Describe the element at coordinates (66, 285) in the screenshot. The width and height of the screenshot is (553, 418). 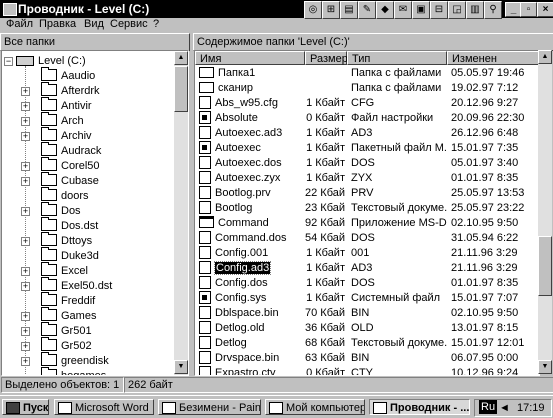
I see `tree-item: + Exel50.dst` at that location.